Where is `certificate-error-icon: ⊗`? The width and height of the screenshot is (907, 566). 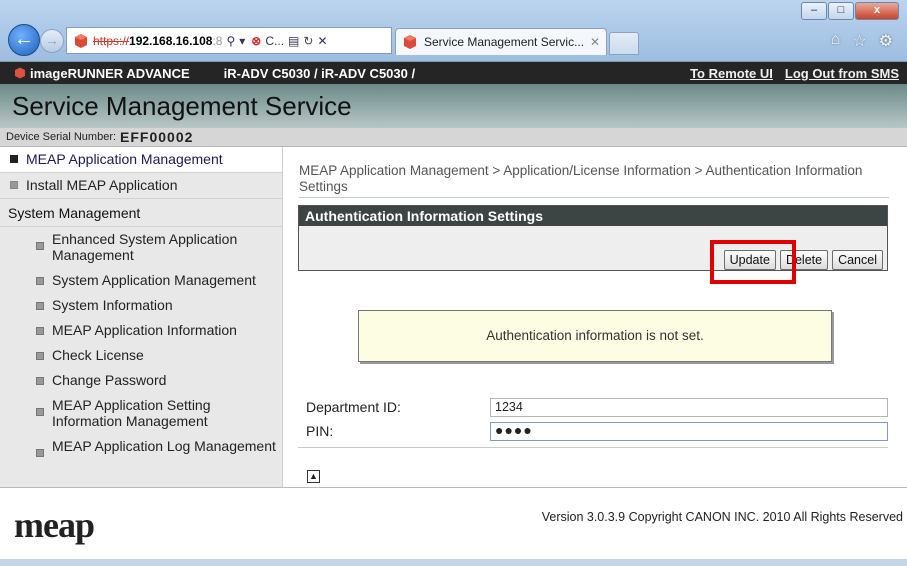 certificate-error-icon: ⊗ is located at coordinates (256, 41).